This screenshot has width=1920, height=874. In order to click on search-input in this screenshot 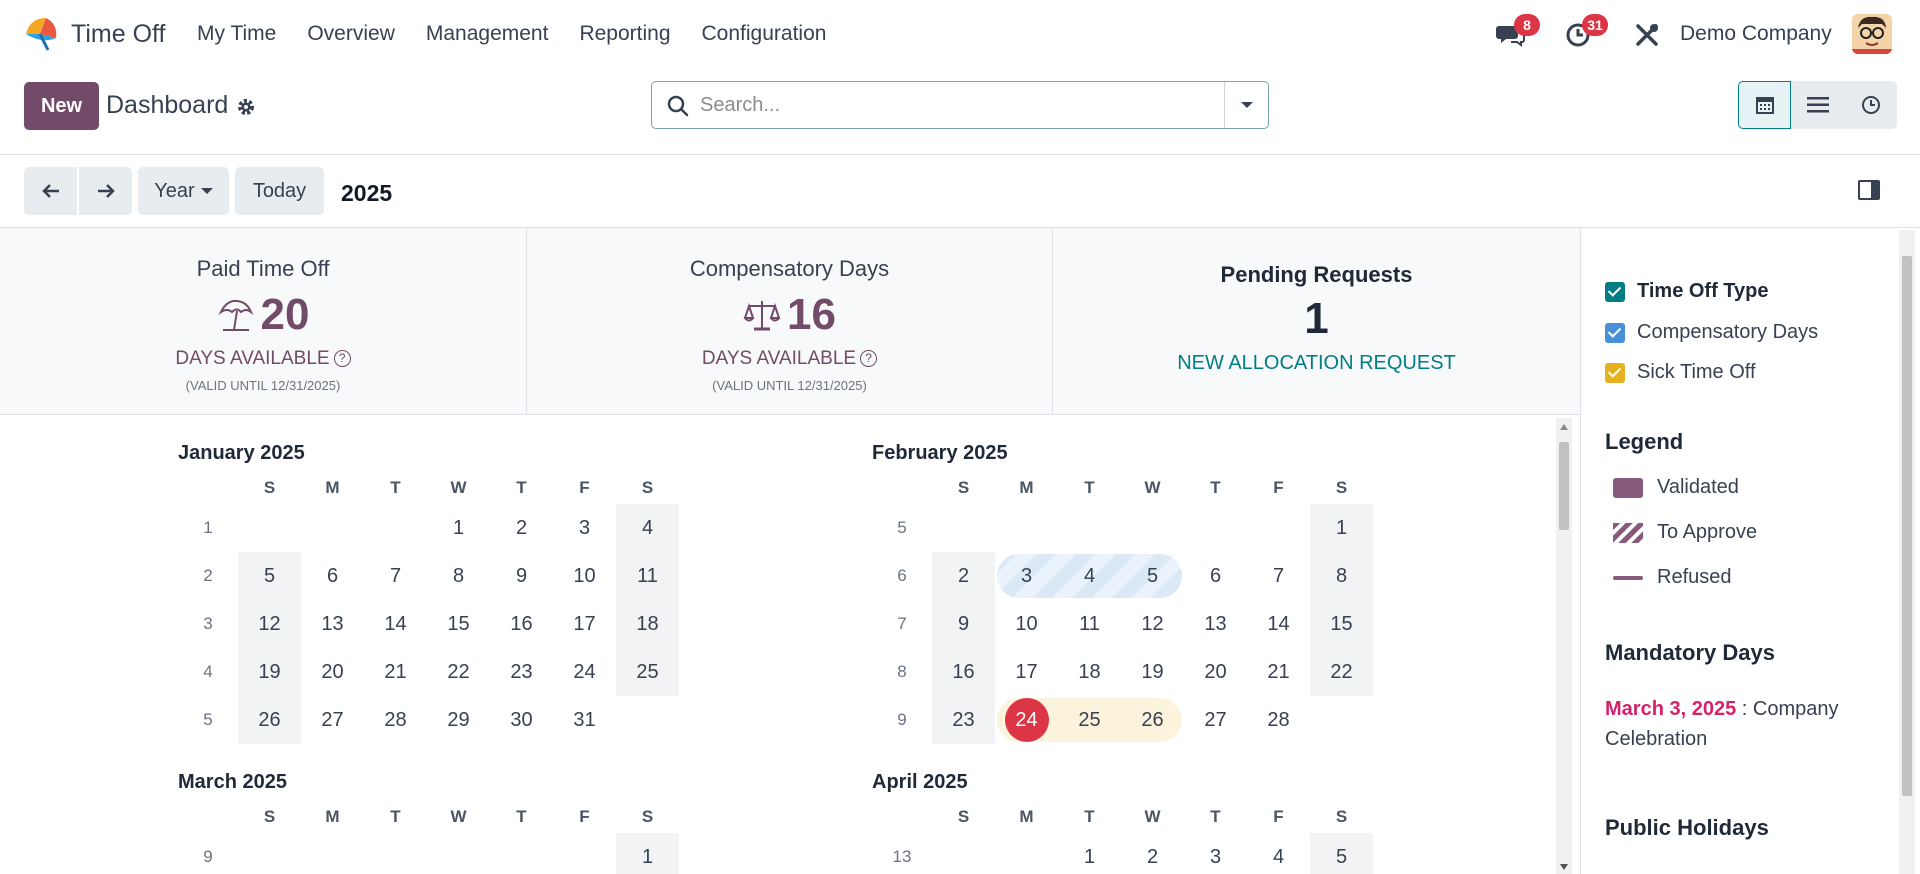, I will do `click(950, 105)`.